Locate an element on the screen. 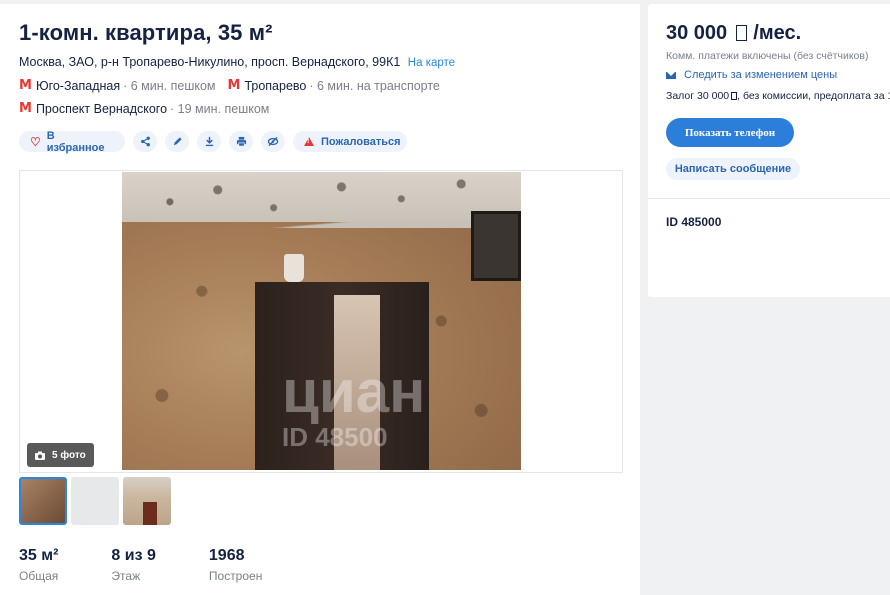 The image size is (890, 595). stat-area: 35 м² Общая is located at coordinates (38, 565).